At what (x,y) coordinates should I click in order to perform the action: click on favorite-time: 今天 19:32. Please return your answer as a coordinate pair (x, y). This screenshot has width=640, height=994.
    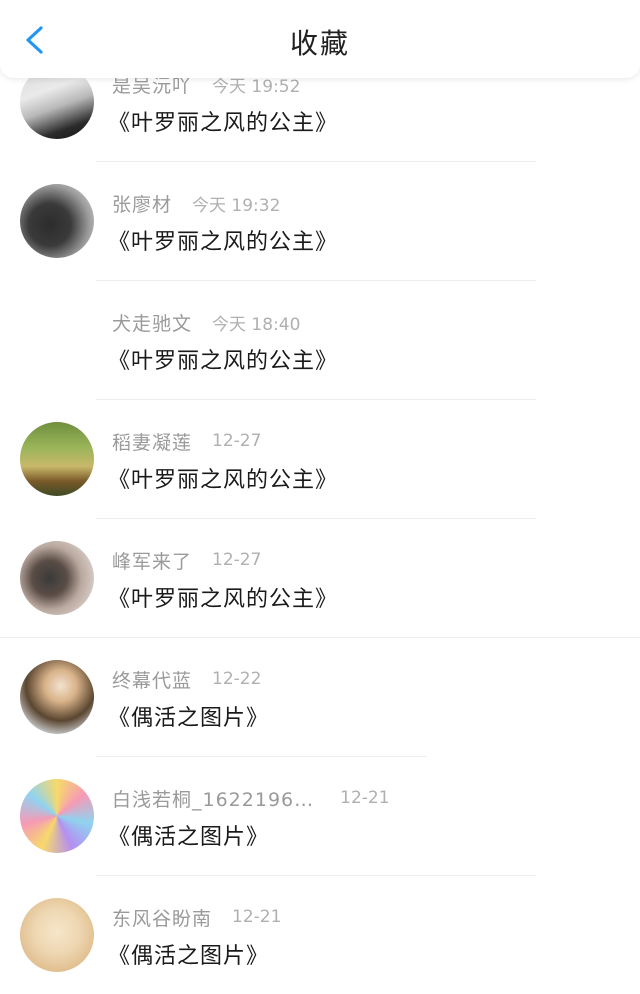
    Looking at the image, I should click on (236, 205).